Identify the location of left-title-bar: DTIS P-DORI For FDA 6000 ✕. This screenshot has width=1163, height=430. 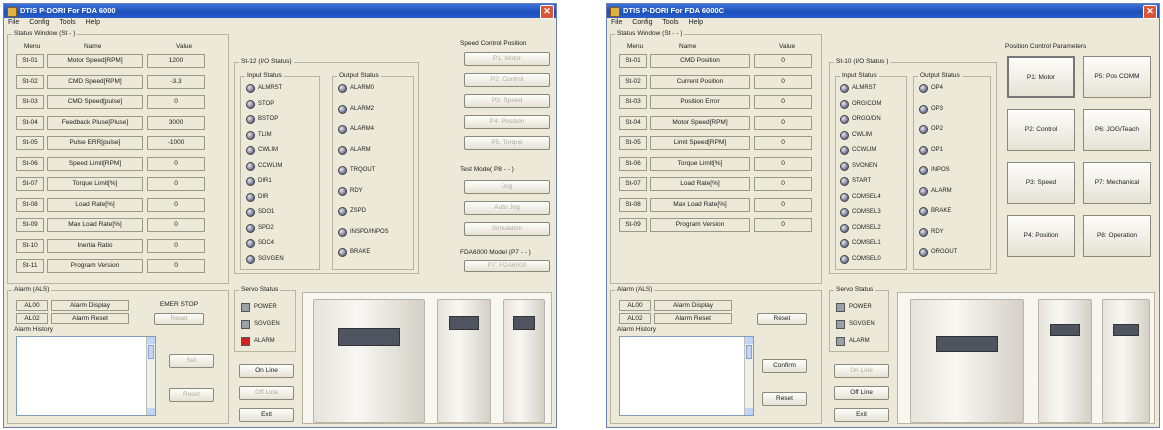
(280, 11).